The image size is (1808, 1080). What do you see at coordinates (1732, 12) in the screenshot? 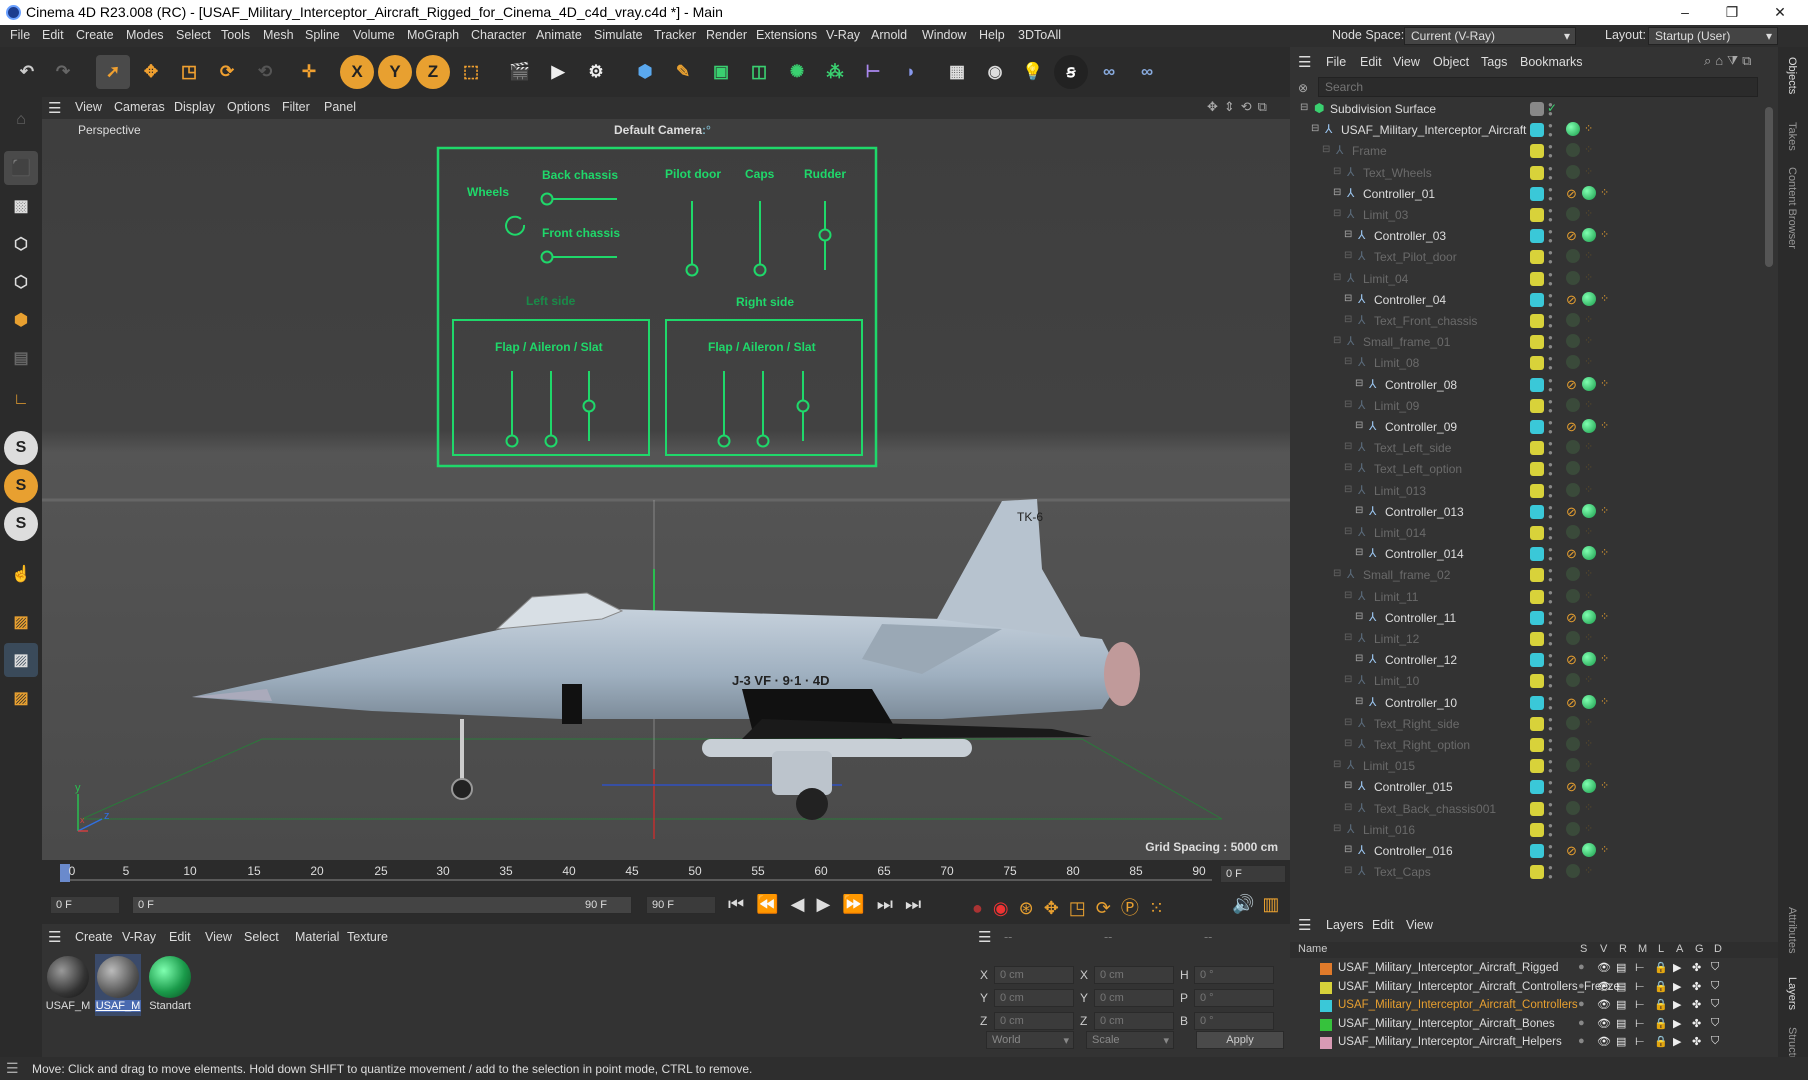
I see `maximize-button: ❐` at bounding box center [1732, 12].